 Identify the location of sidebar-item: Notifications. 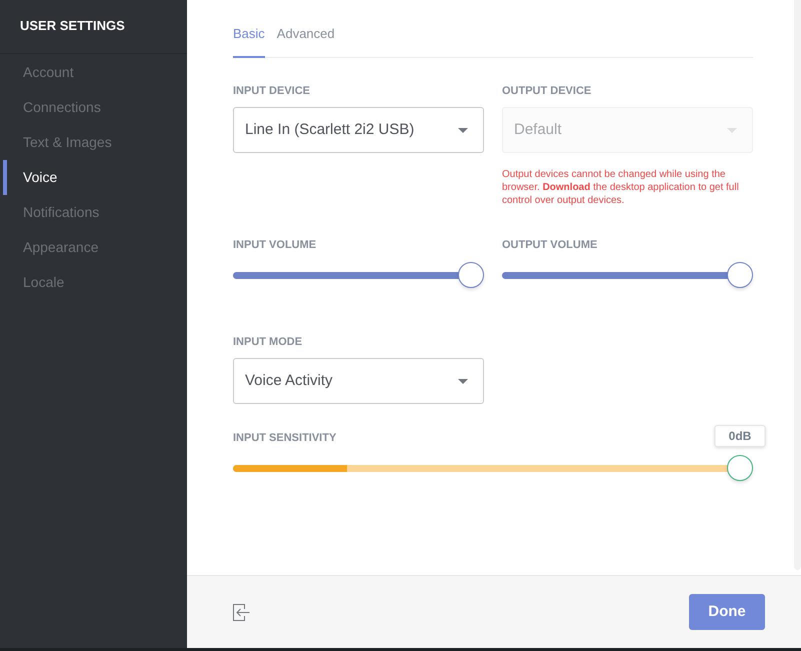
(95, 212).